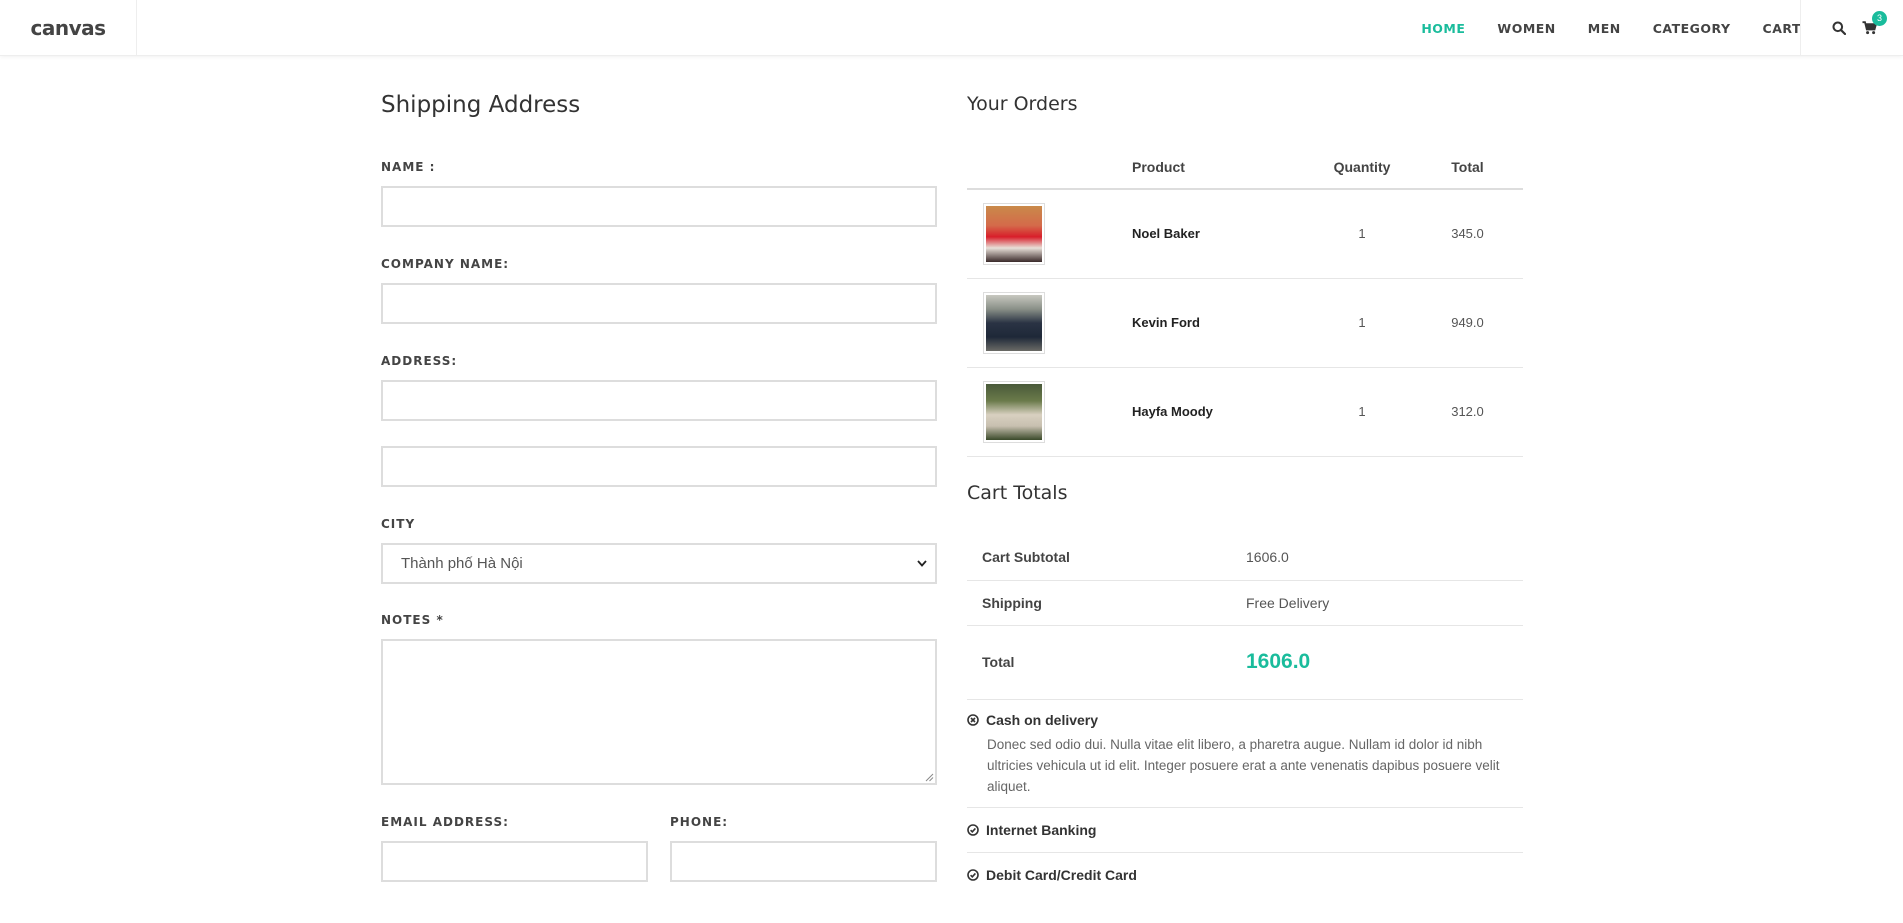  I want to click on main-nav: HOME WOMEN MEN CATEGORY CART, so click(1595, 28).